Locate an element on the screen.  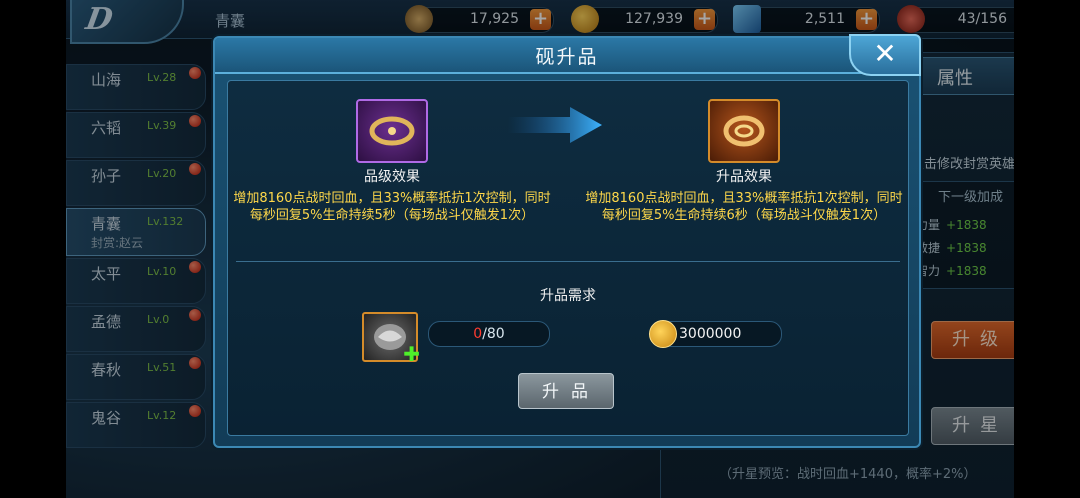
upgrade-grade-button: 升品 is located at coordinates (566, 391).